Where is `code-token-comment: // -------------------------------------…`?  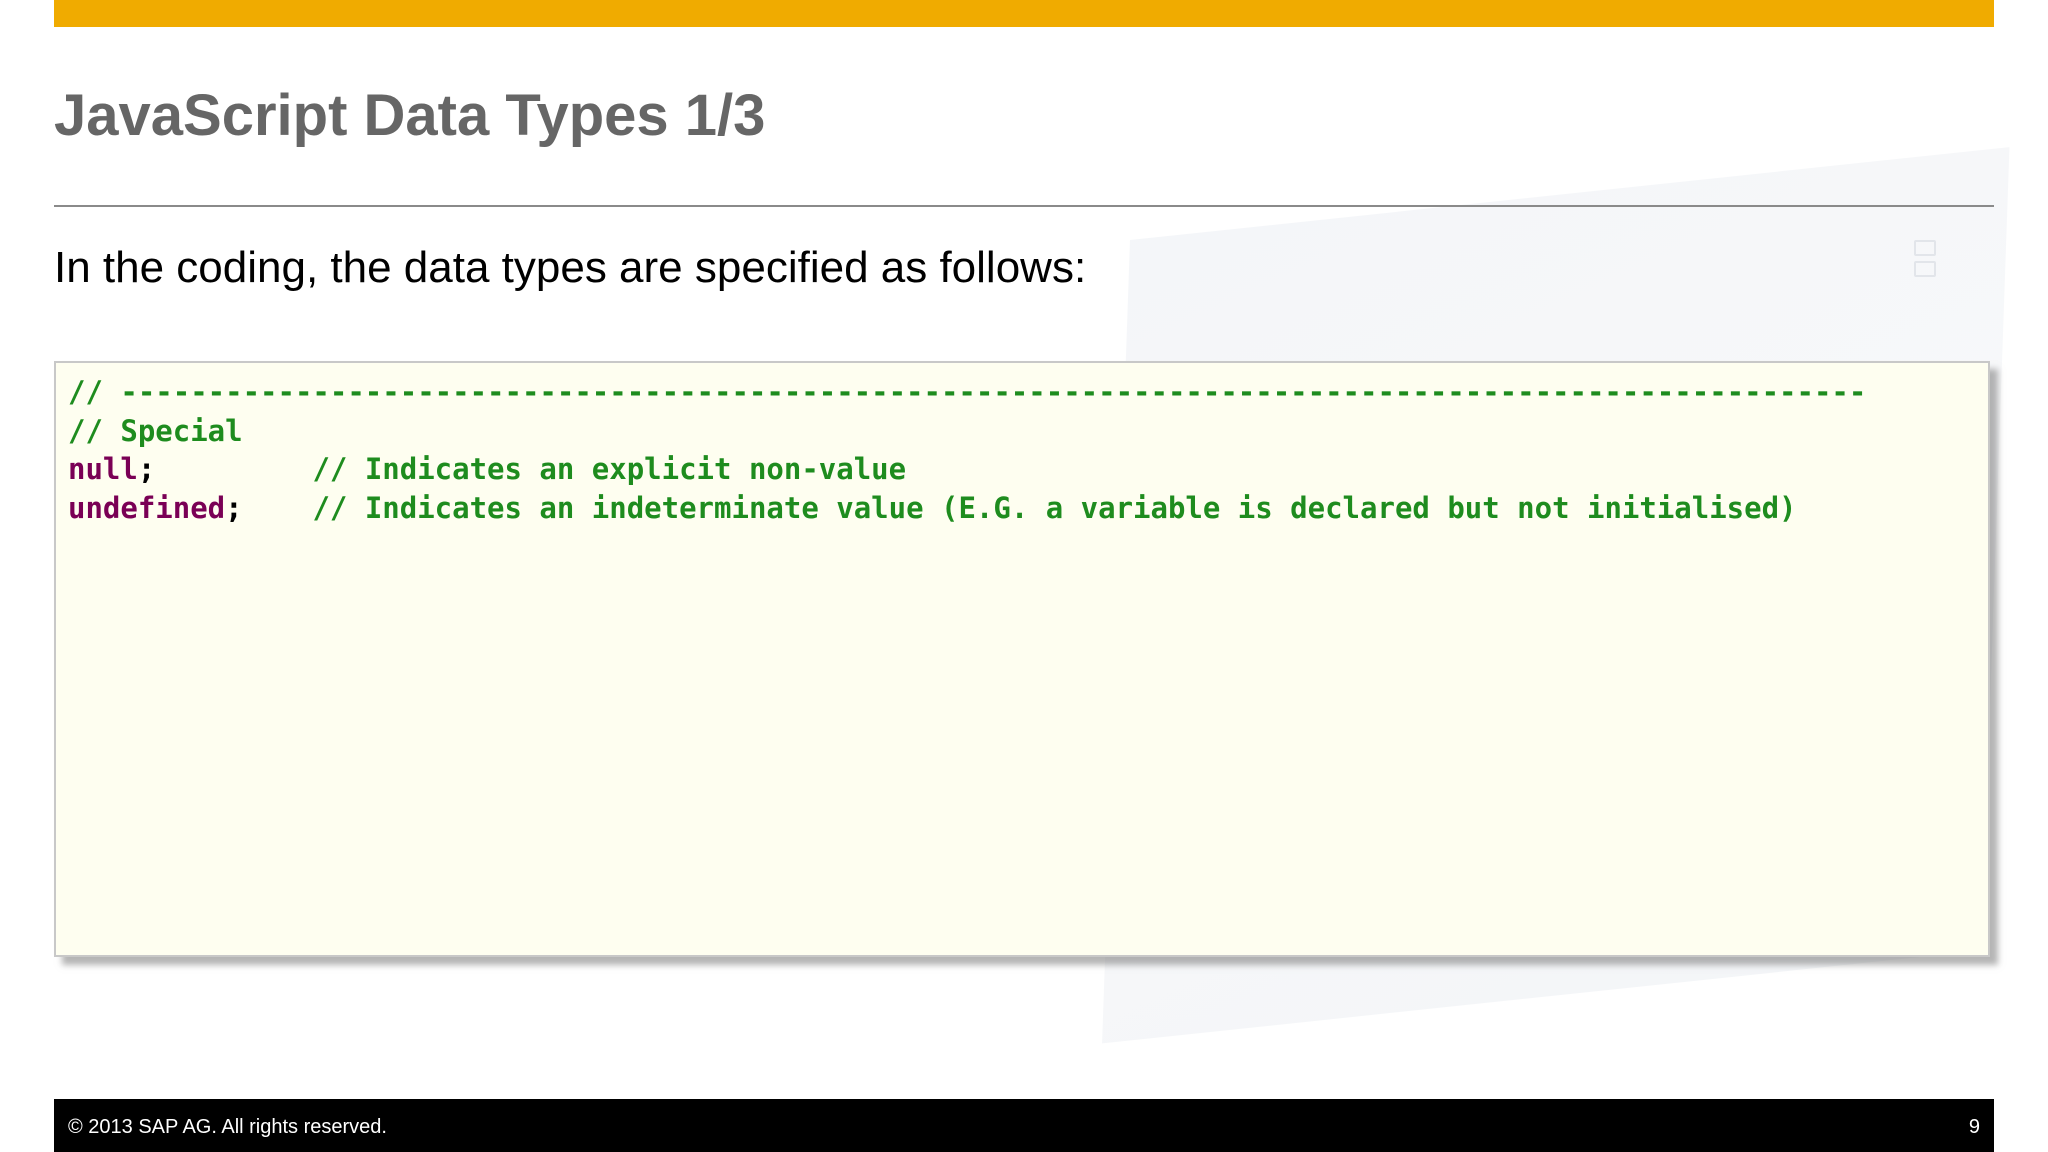 code-token-comment: // -------------------------------------… is located at coordinates (967, 392).